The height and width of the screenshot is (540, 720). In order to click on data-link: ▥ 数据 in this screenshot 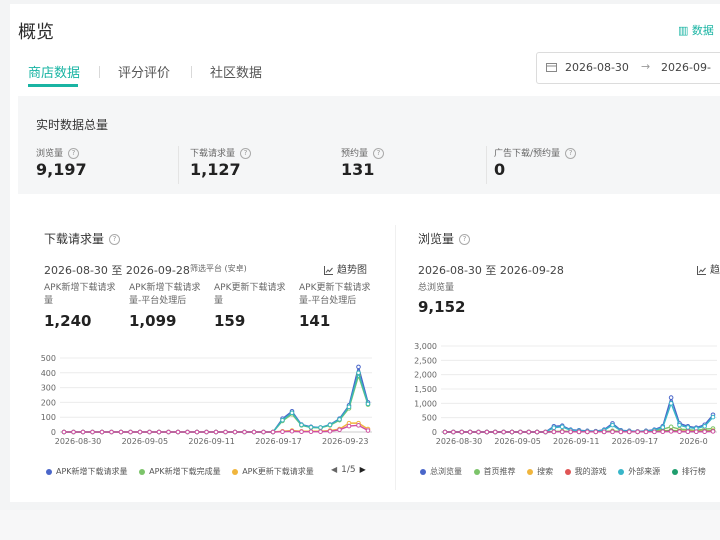, I will do `click(696, 30)`.